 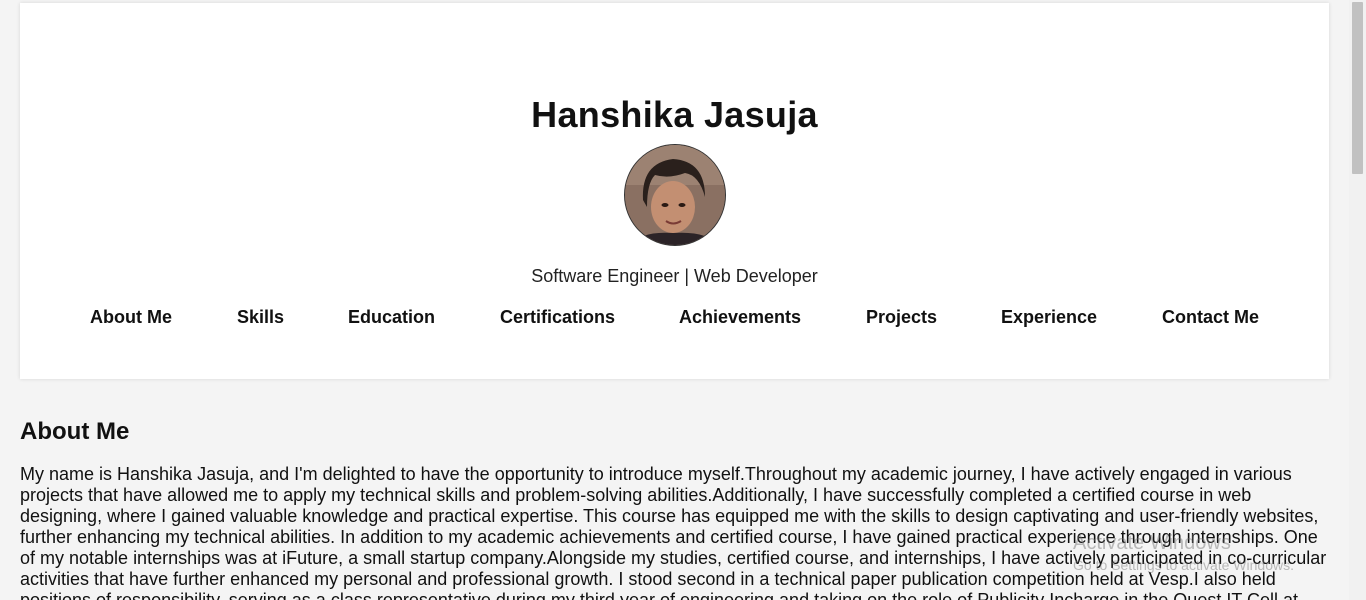 What do you see at coordinates (131, 317) in the screenshot?
I see `nav-about-me: About Me` at bounding box center [131, 317].